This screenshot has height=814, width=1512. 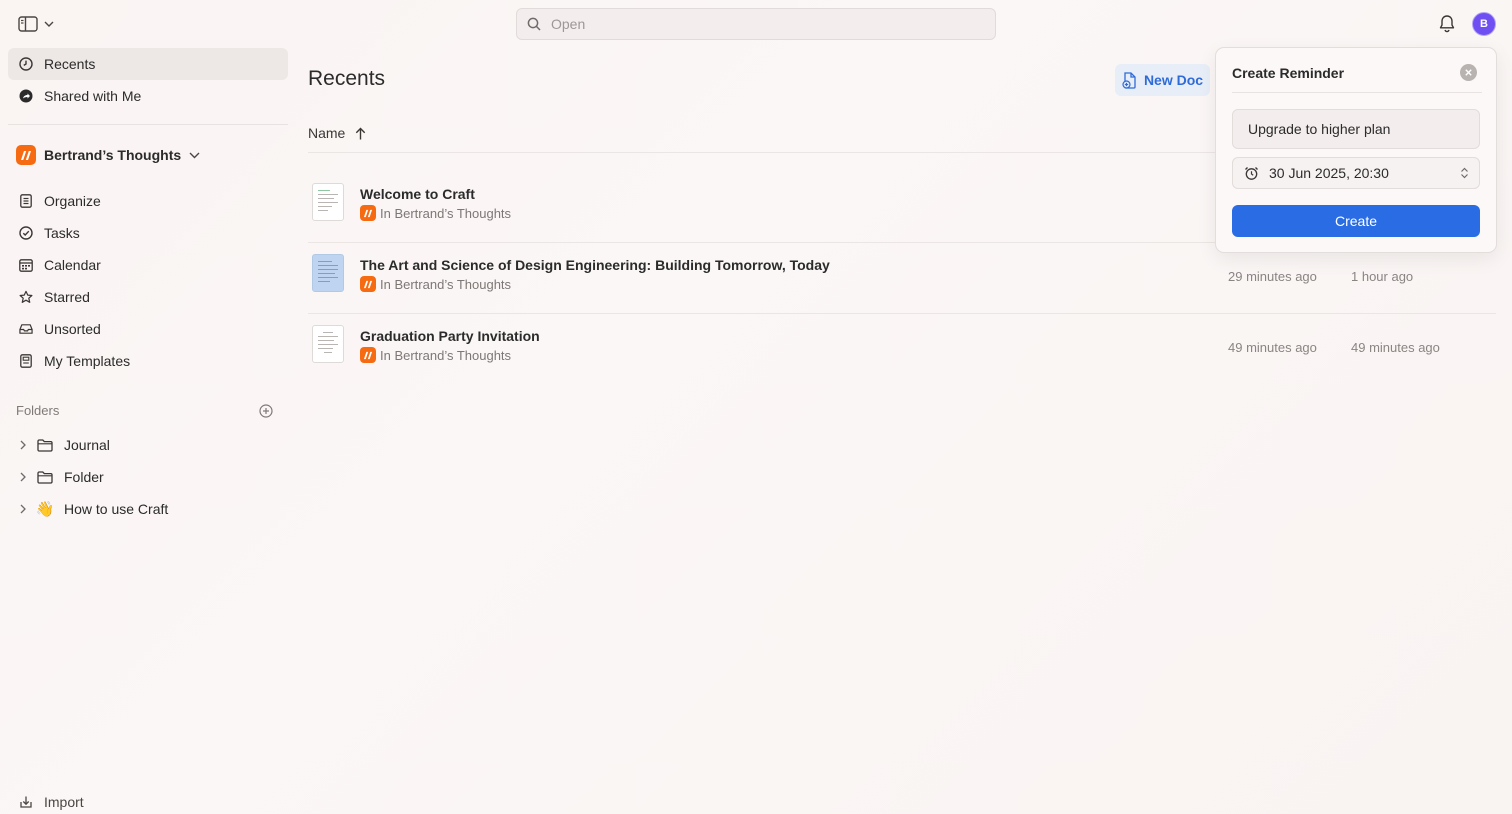 I want to click on folder-item-folder: Folder, so click(x=60, y=477).